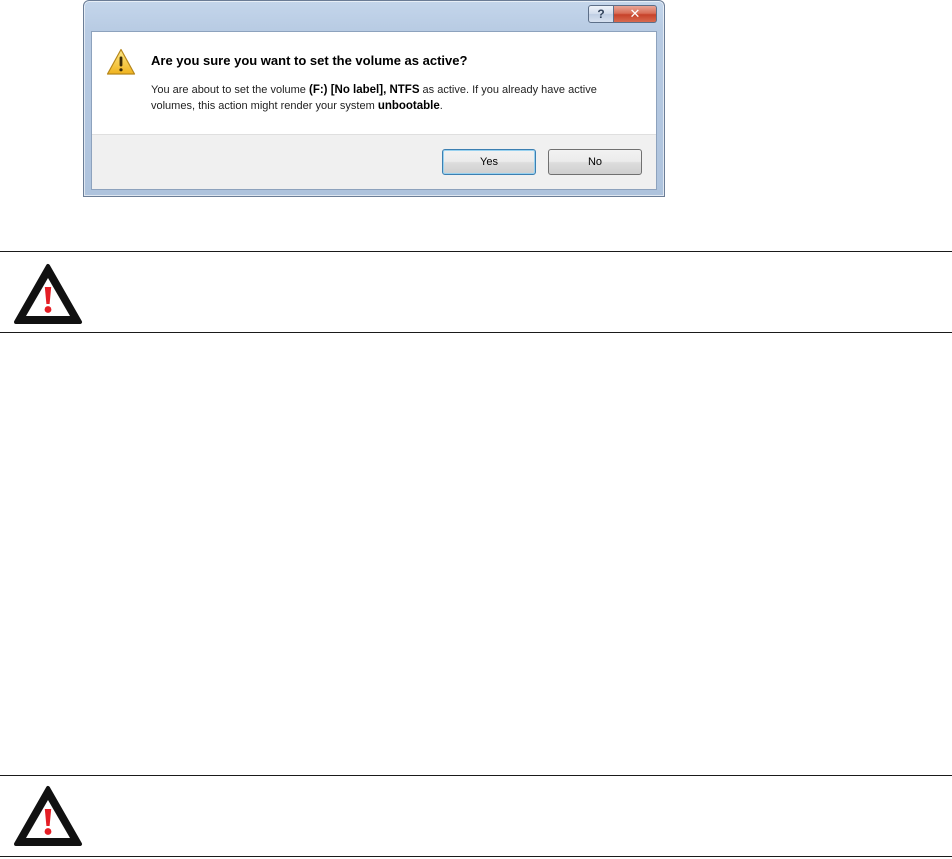 This screenshot has width=952, height=859. Describe the element at coordinates (374, 16) in the screenshot. I see `title-bar: ? ✕` at that location.